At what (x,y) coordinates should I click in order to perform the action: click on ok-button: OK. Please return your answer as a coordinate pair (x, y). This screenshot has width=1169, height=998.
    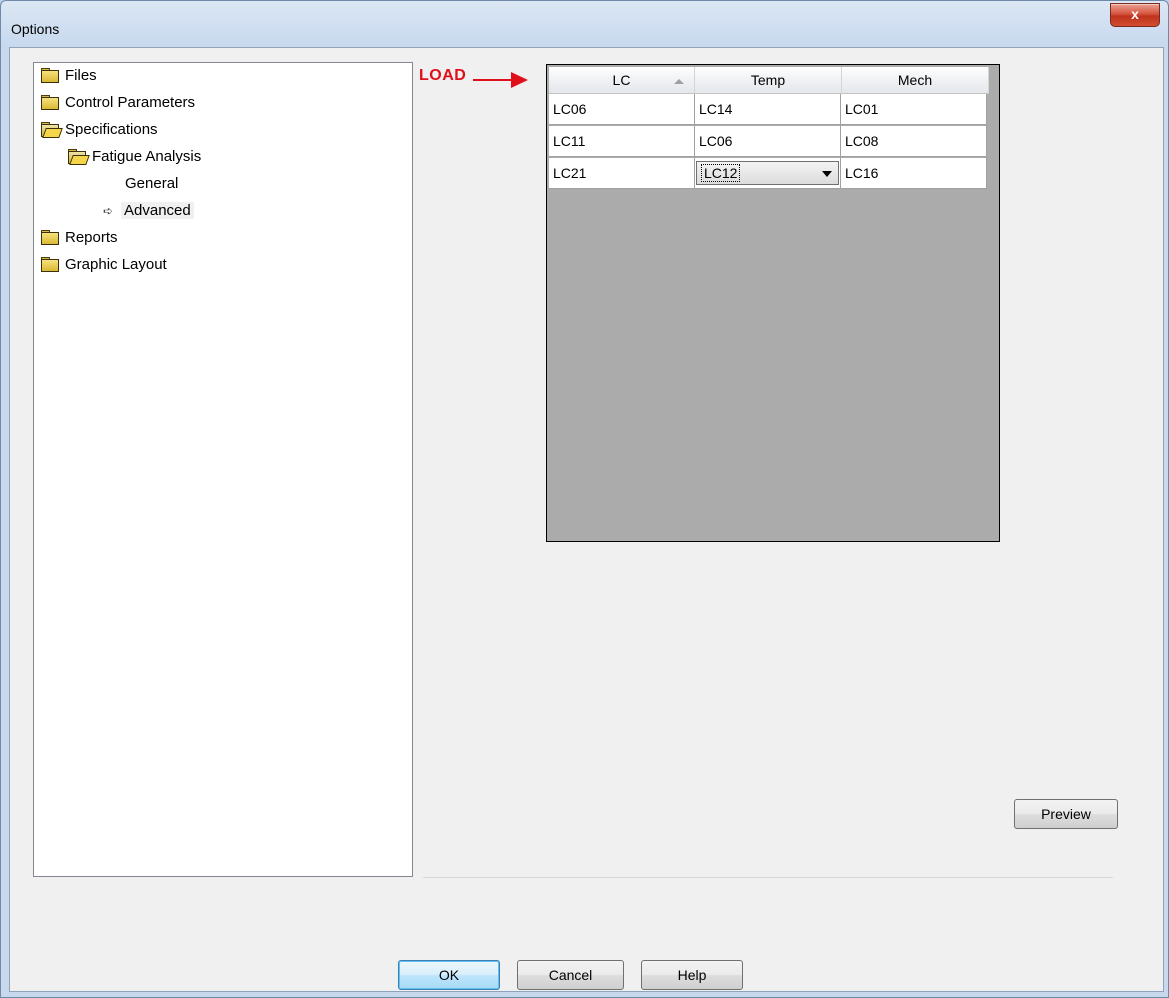
    Looking at the image, I should click on (449, 975).